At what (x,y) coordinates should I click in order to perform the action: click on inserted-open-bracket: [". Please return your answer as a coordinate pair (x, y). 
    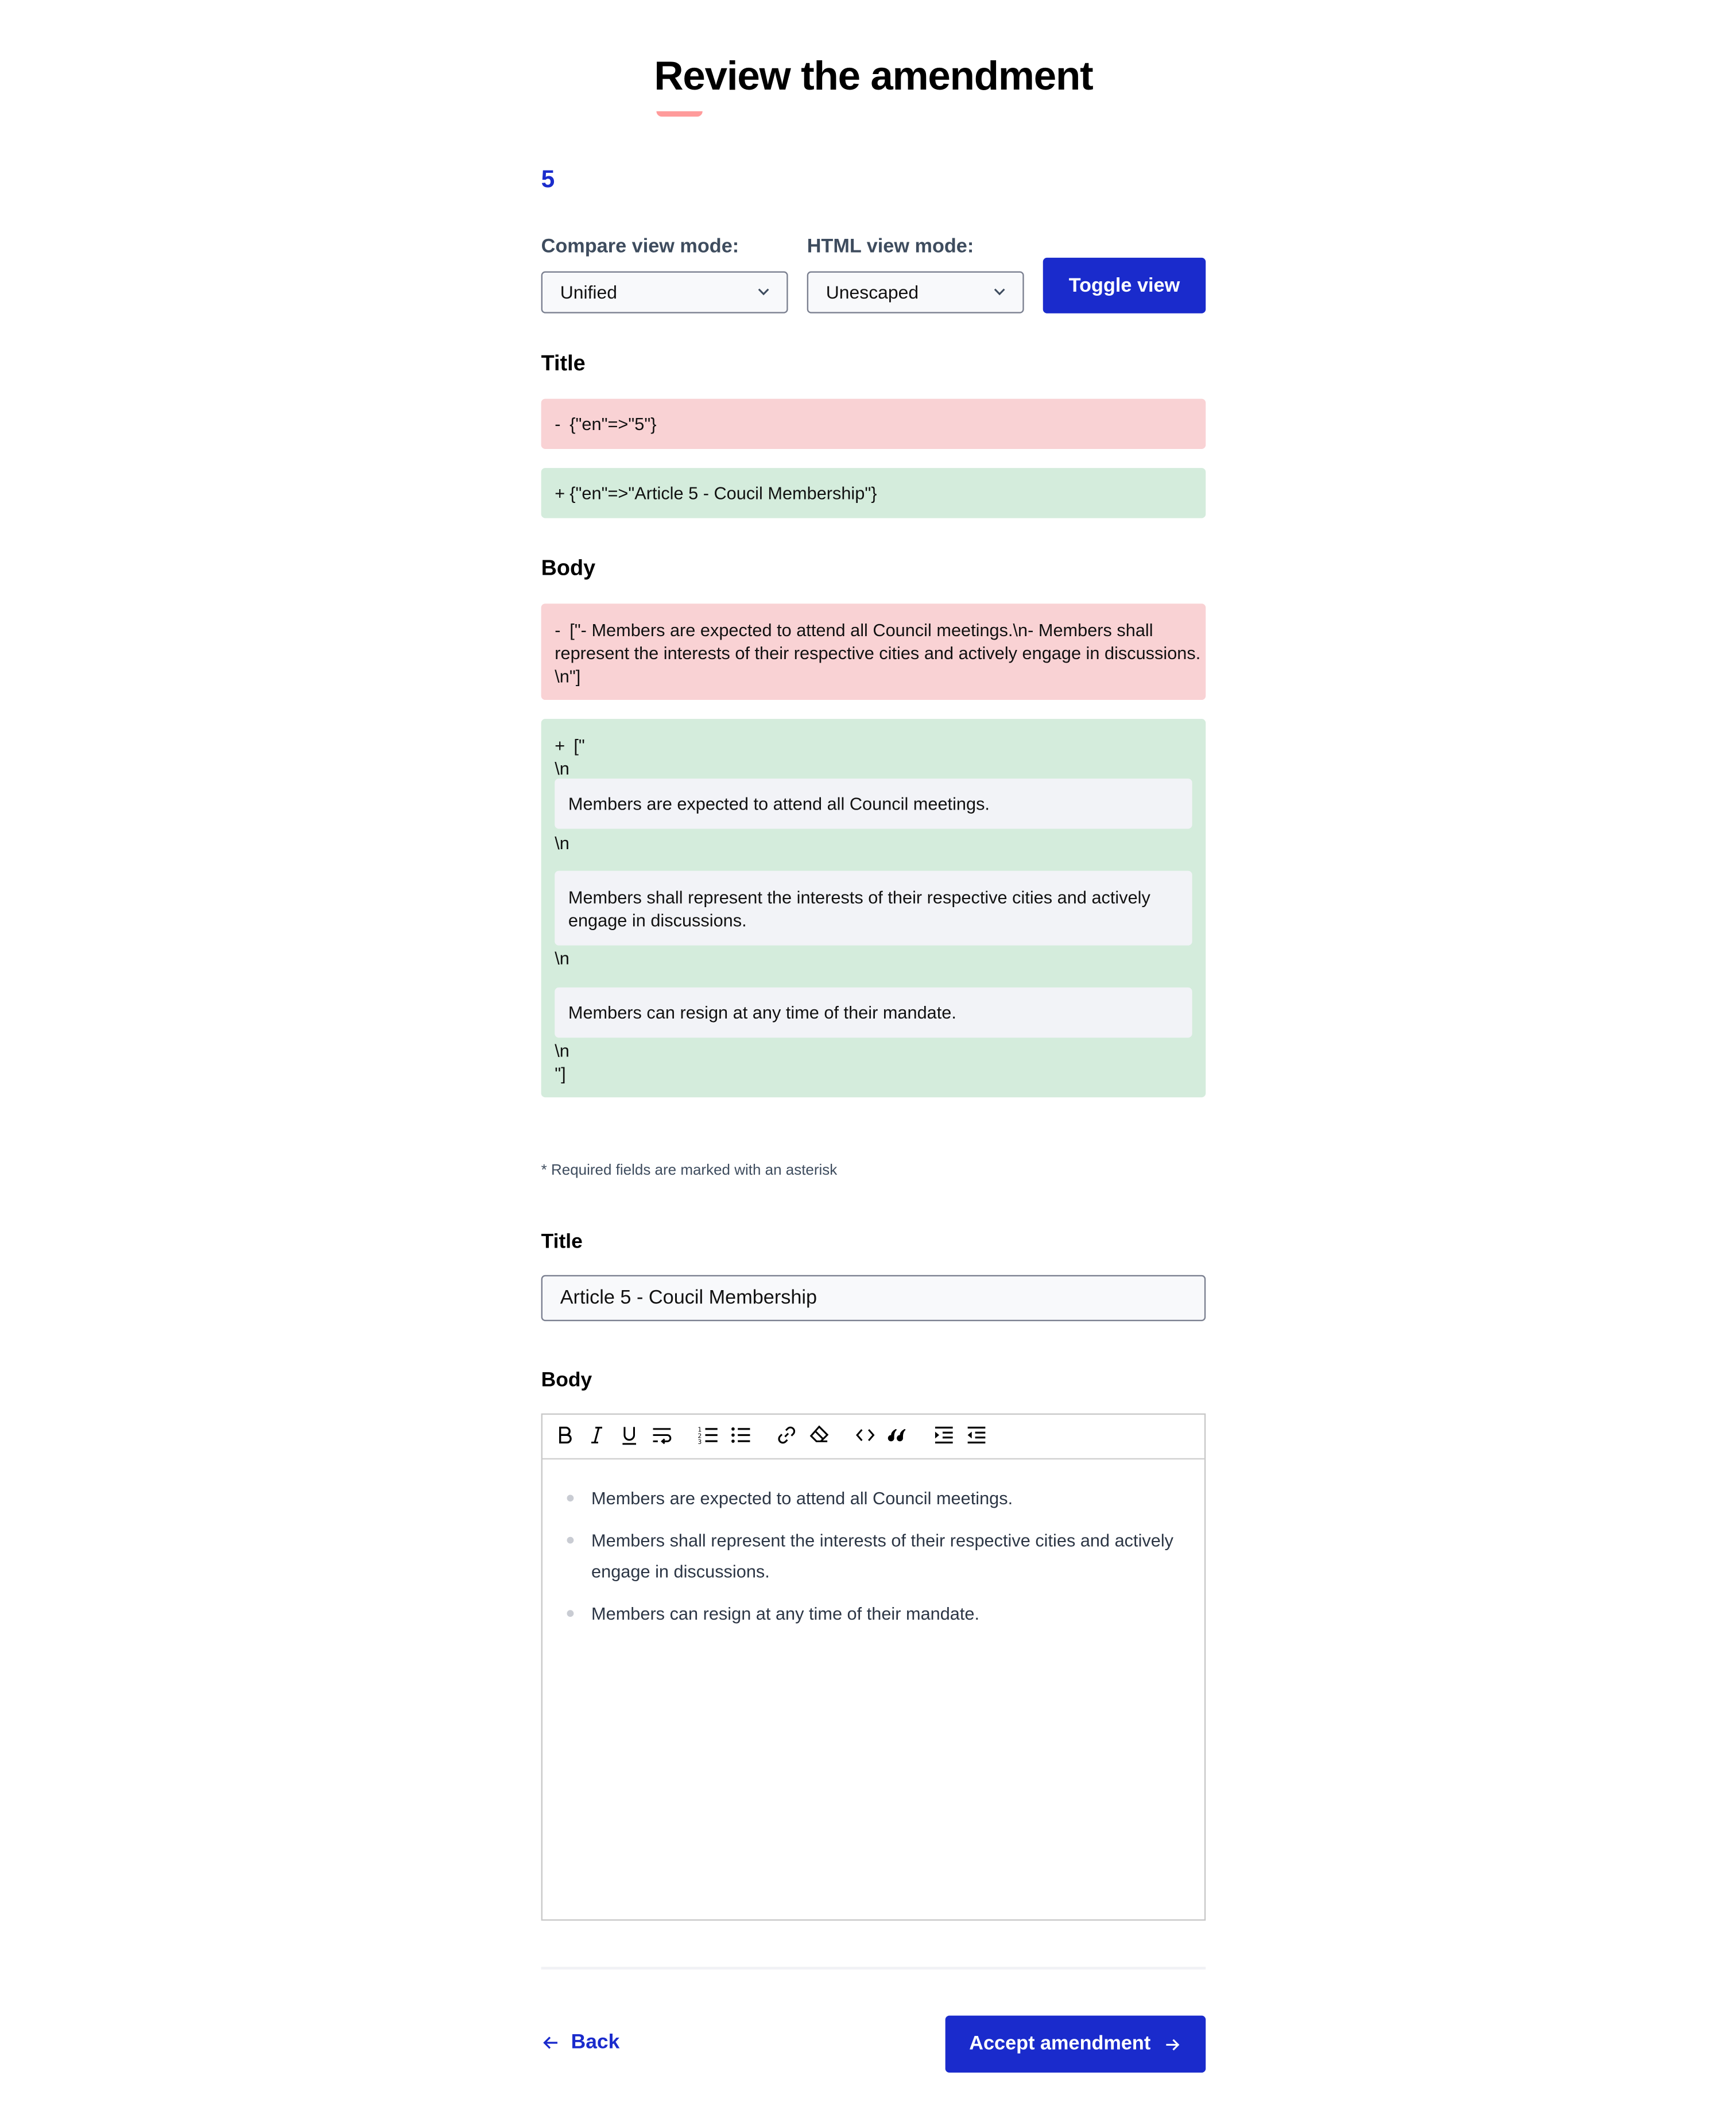
    Looking at the image, I should click on (579, 745).